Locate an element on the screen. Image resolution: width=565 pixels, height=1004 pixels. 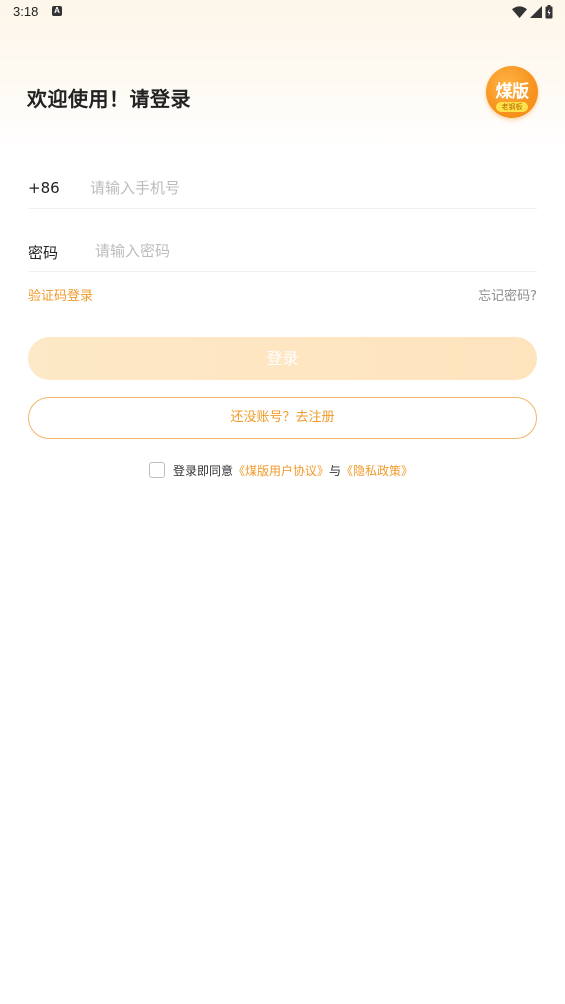
agreement-conjunction: 与 is located at coordinates (335, 470).